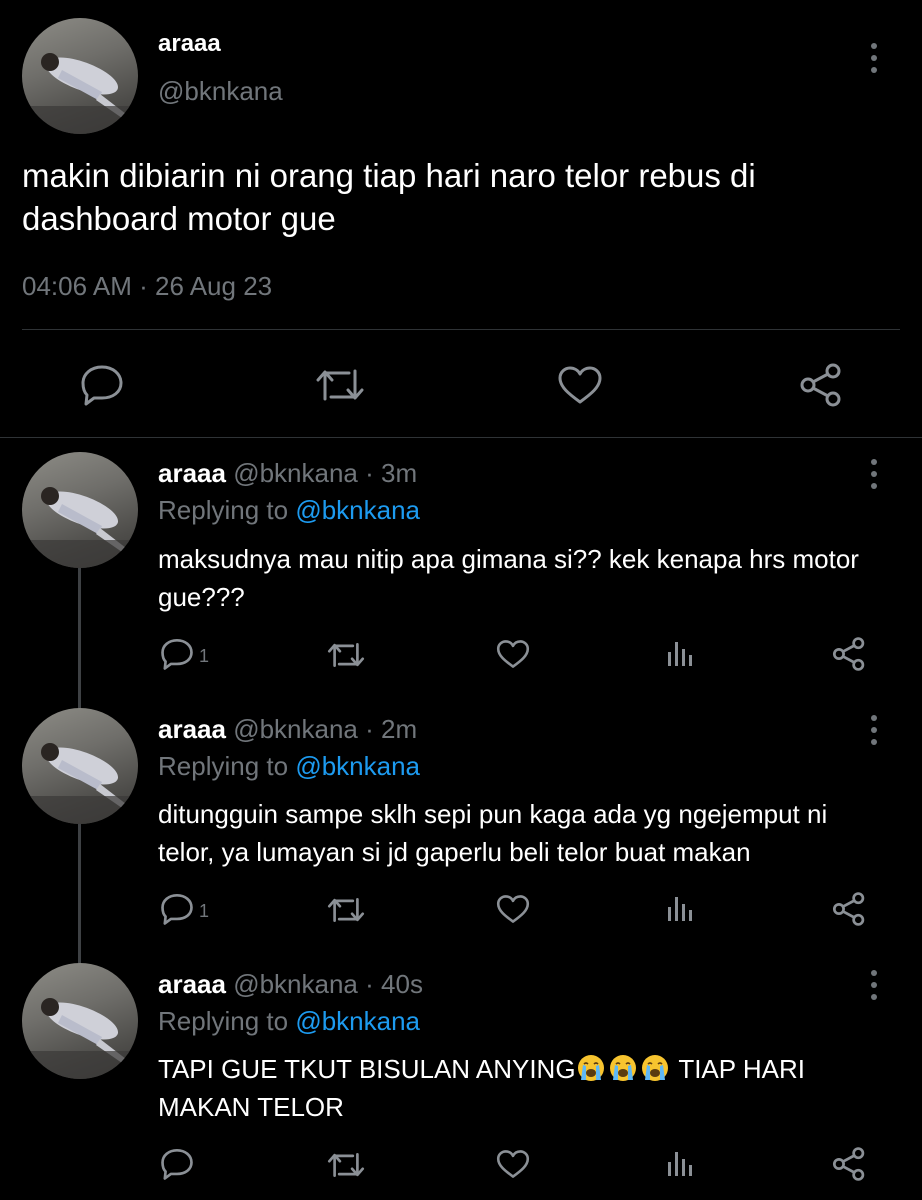 Image resolution: width=922 pixels, height=1200 pixels. Describe the element at coordinates (367, 1069) in the screenshot. I see `reply-text-start: TAPI GUE TKUT BISULAN ANYING` at that location.